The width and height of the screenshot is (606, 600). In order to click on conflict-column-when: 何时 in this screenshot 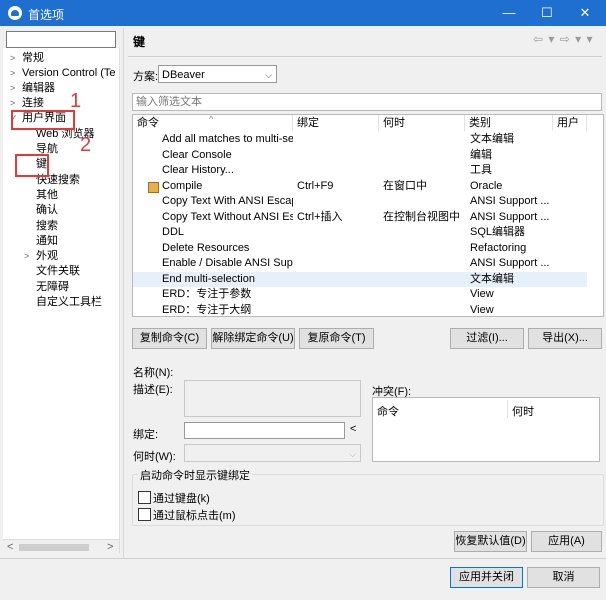, I will do `click(523, 411)`.